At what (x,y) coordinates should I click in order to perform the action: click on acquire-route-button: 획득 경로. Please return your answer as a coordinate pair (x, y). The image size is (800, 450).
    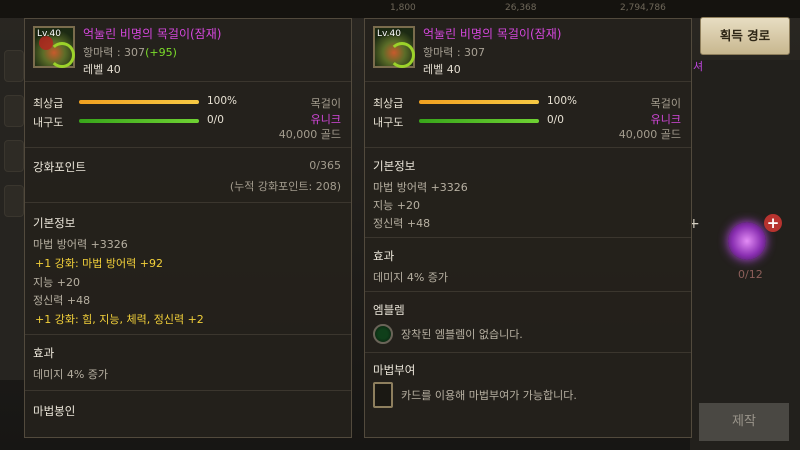
    Looking at the image, I should click on (745, 36).